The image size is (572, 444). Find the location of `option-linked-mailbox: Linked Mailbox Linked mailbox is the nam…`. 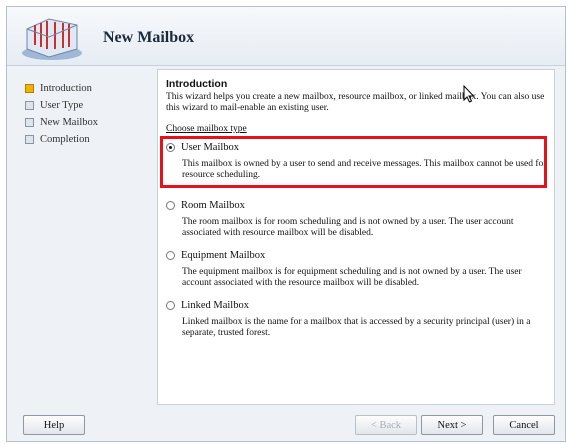

option-linked-mailbox: Linked Mailbox Linked mailbox is the nam… is located at coordinates (357, 319).